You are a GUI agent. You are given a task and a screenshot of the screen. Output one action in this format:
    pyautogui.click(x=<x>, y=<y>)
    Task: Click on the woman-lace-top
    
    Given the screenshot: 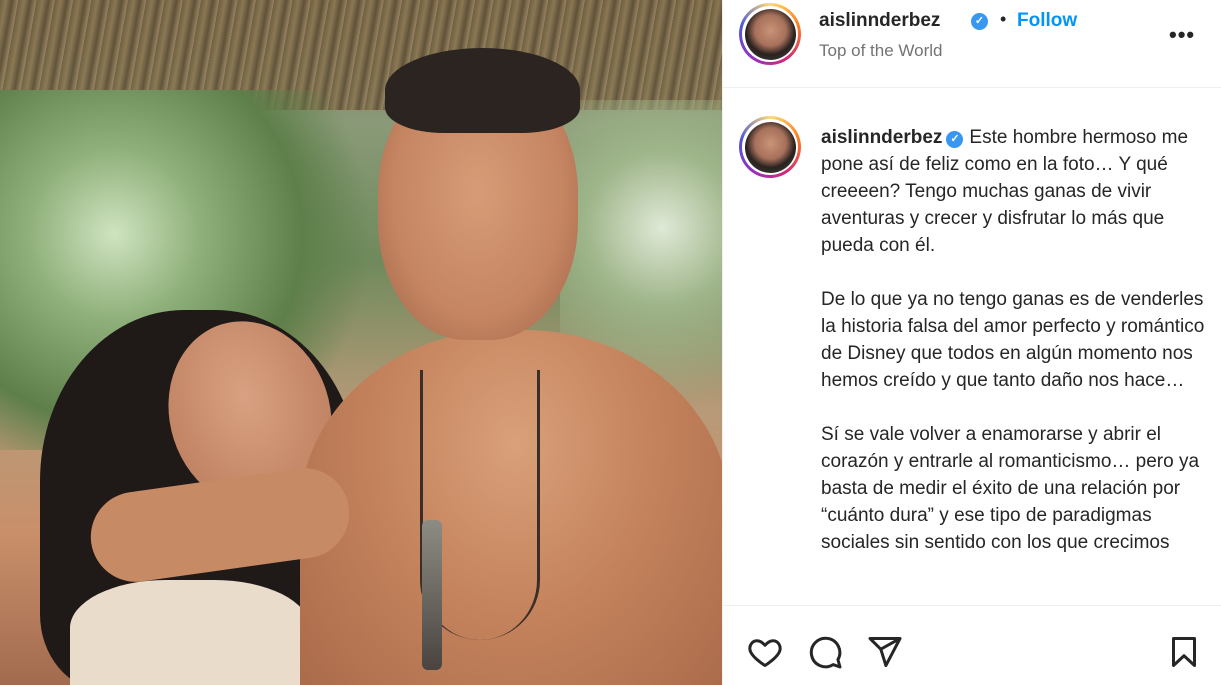 What is the action you would take?
    pyautogui.click(x=190, y=632)
    